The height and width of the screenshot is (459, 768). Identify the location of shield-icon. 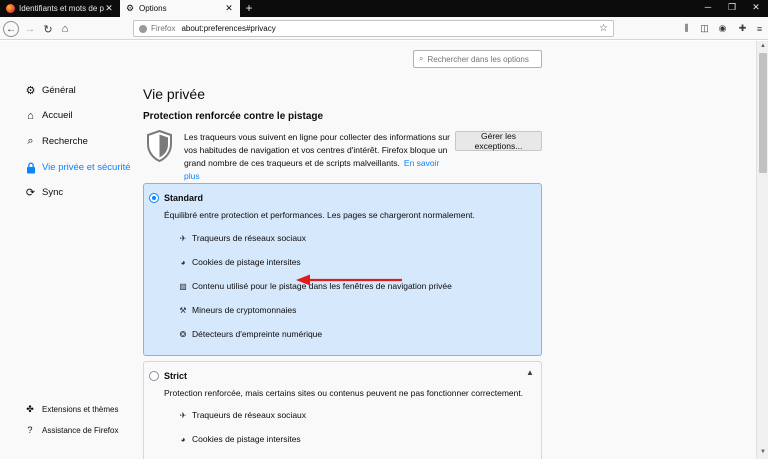
(159, 146).